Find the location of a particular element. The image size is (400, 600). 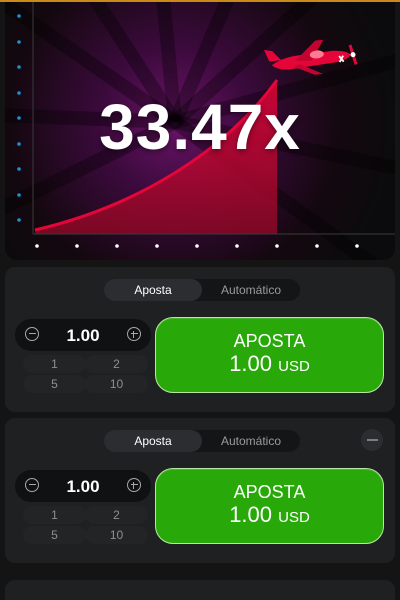

multiplier-display: 33.47x is located at coordinates (200, 127).